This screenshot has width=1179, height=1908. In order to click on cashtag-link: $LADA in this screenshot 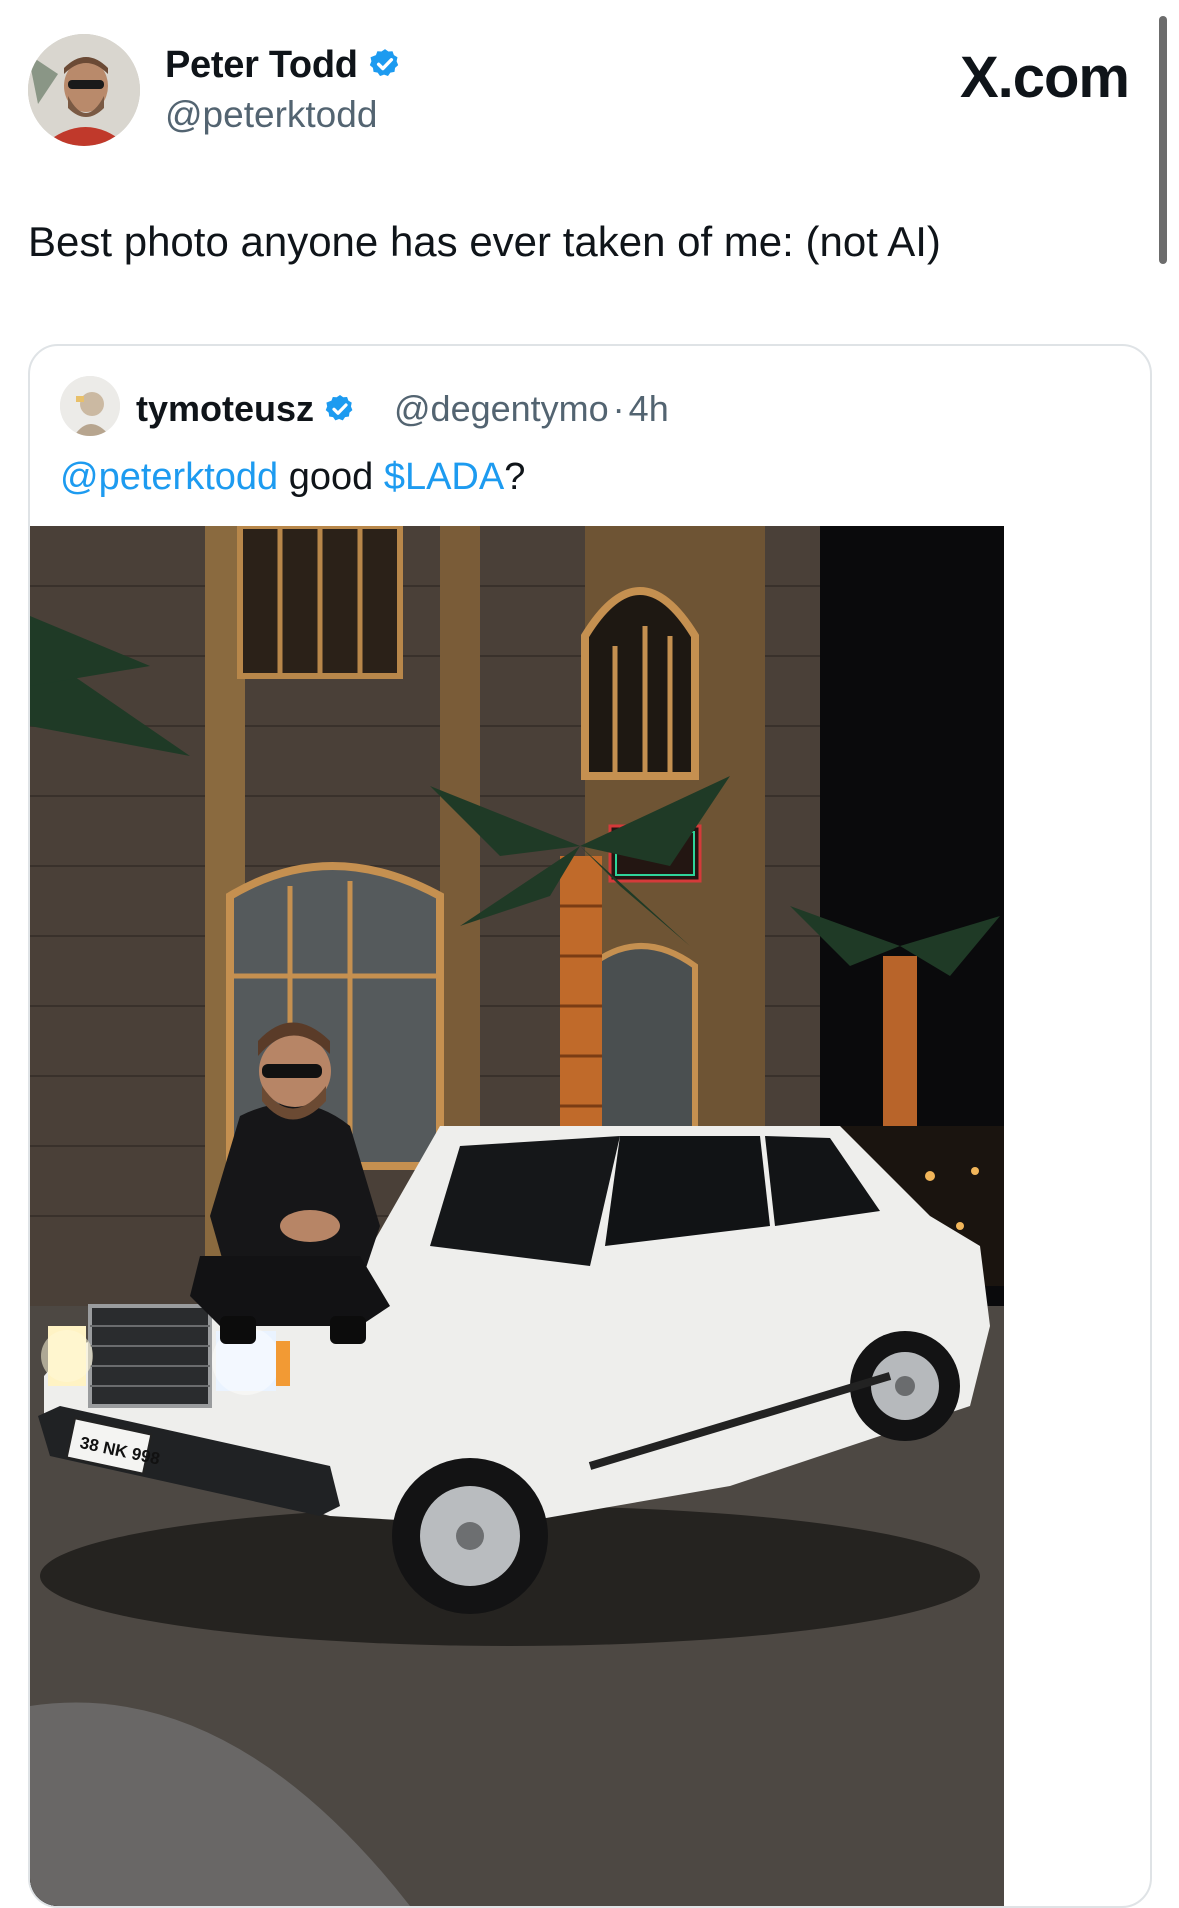, I will do `click(444, 477)`.